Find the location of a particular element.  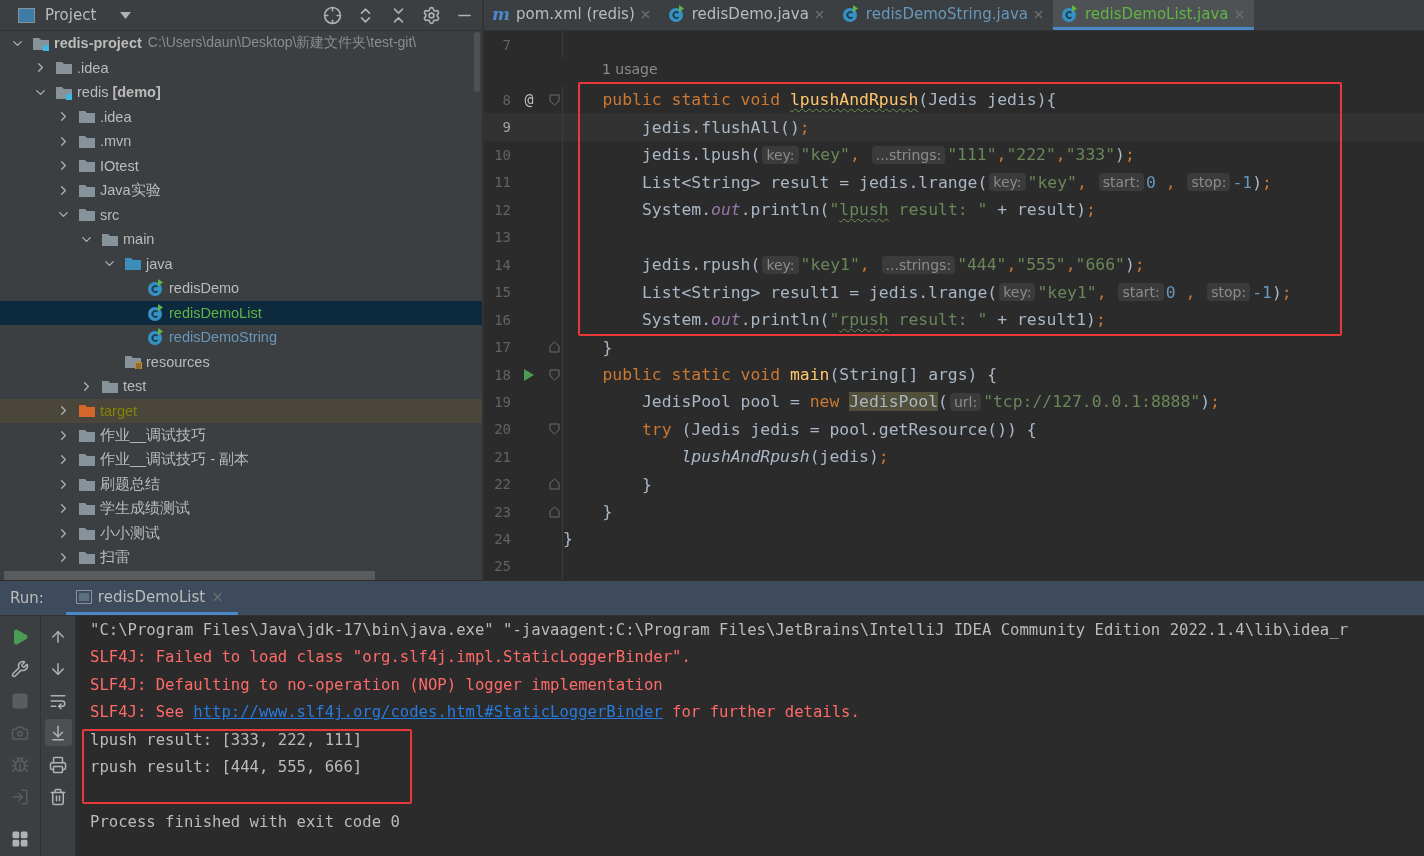

parameter-hint: url: is located at coordinates (965, 401).